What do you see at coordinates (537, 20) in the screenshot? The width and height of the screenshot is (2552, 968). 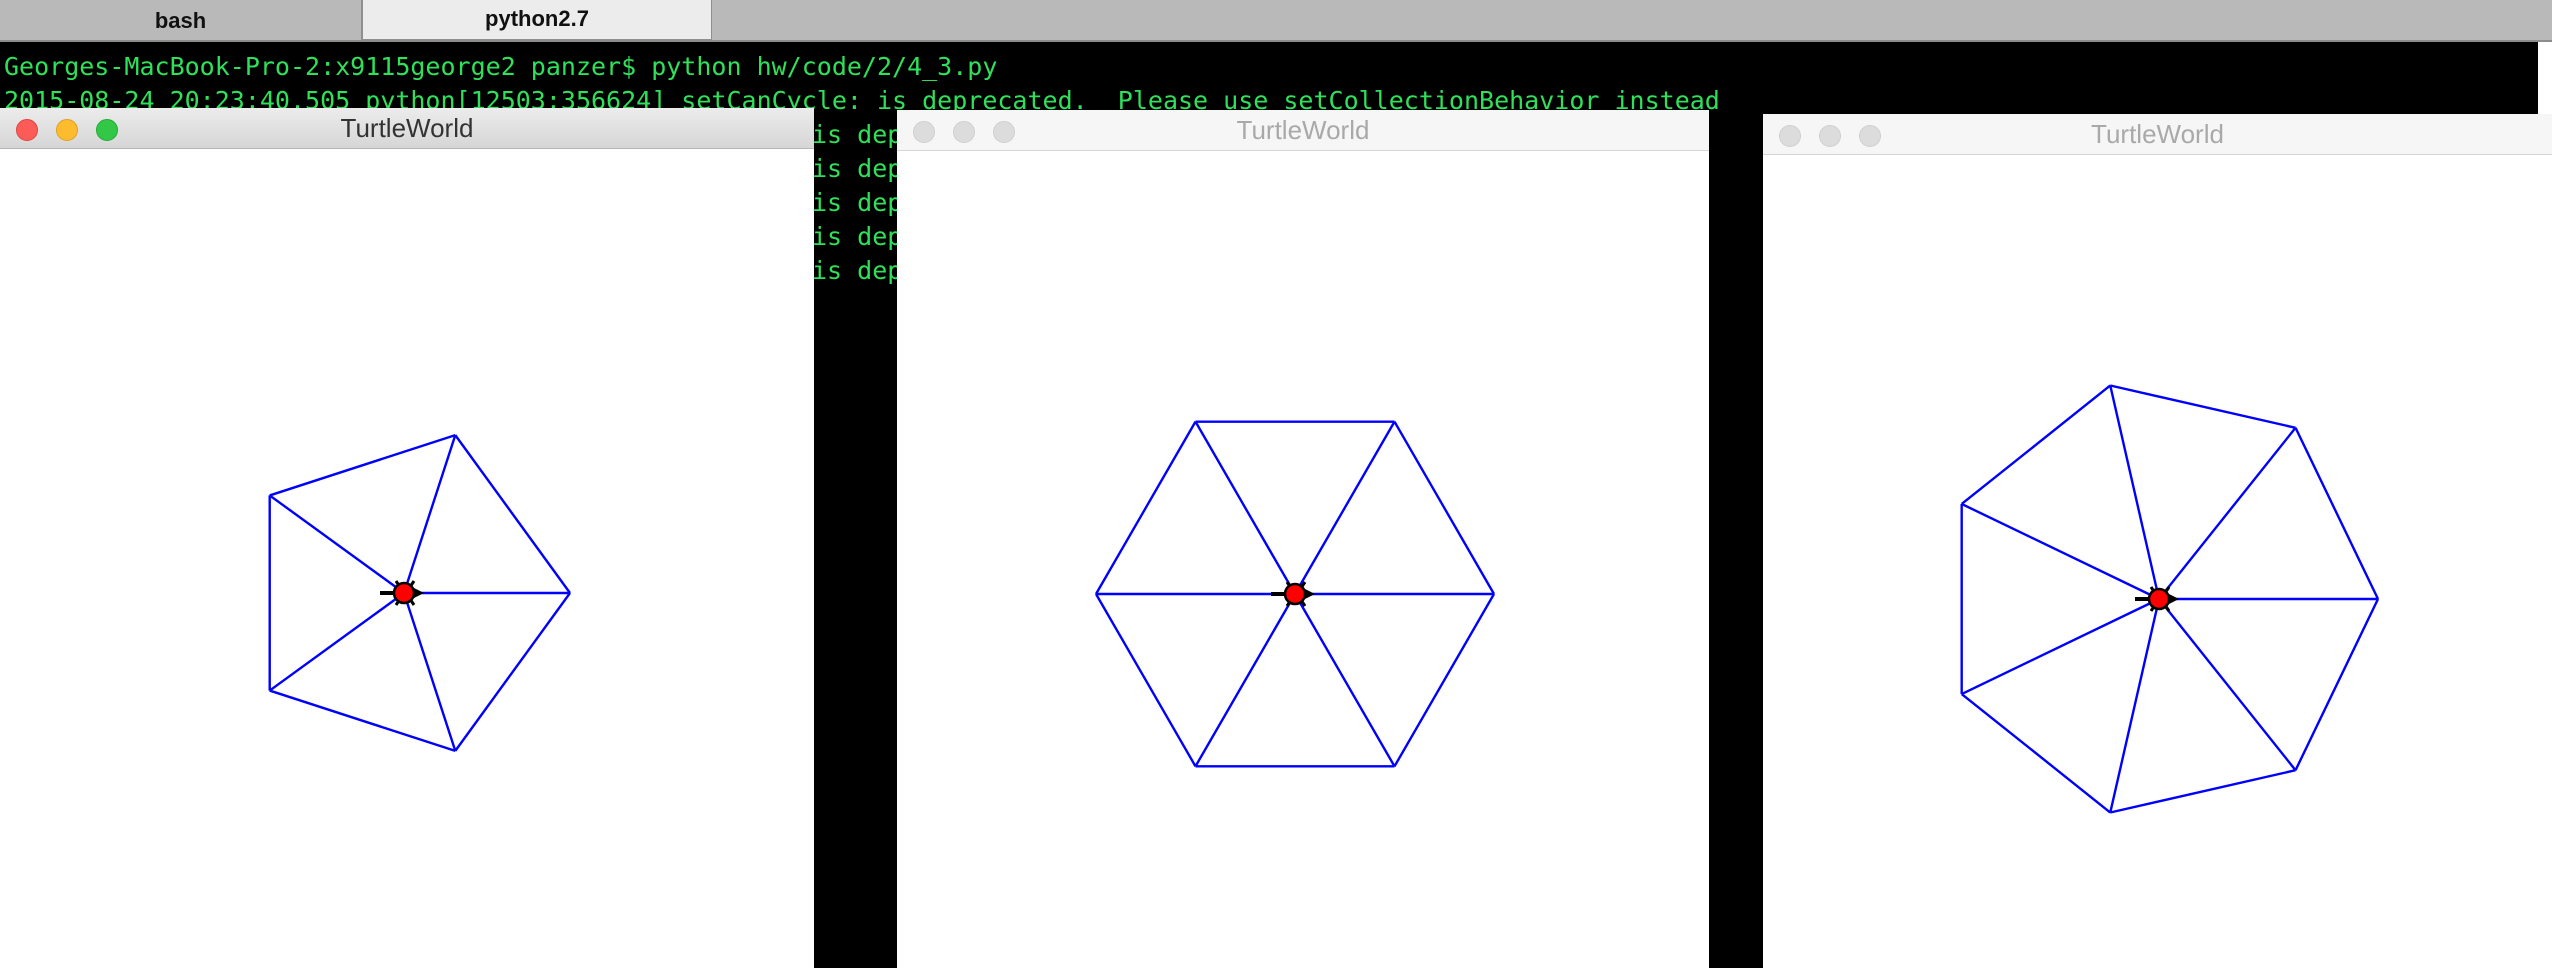 I see `tab-python: python2.7` at bounding box center [537, 20].